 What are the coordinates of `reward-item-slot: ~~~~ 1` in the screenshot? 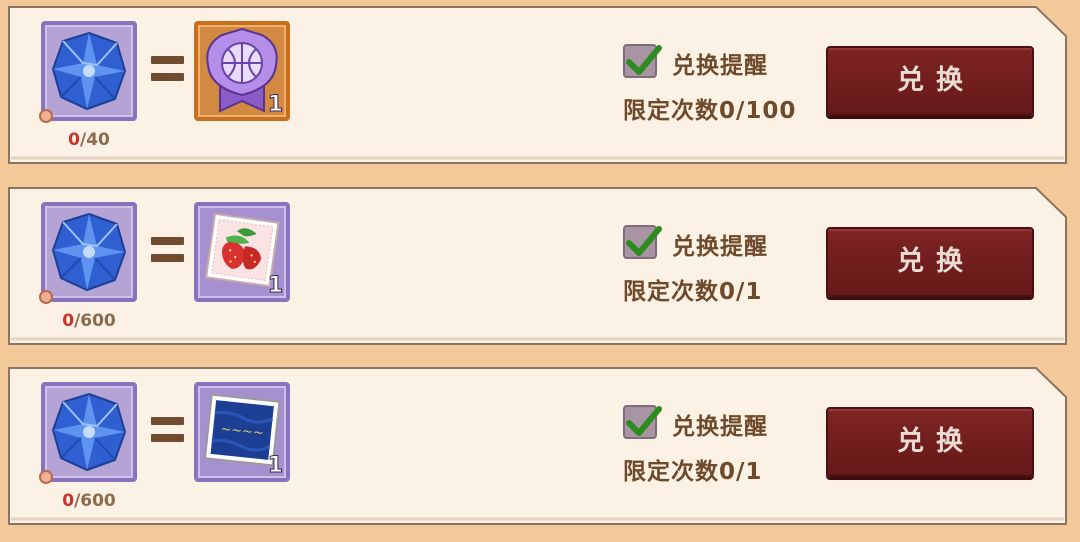 It's located at (242, 432).